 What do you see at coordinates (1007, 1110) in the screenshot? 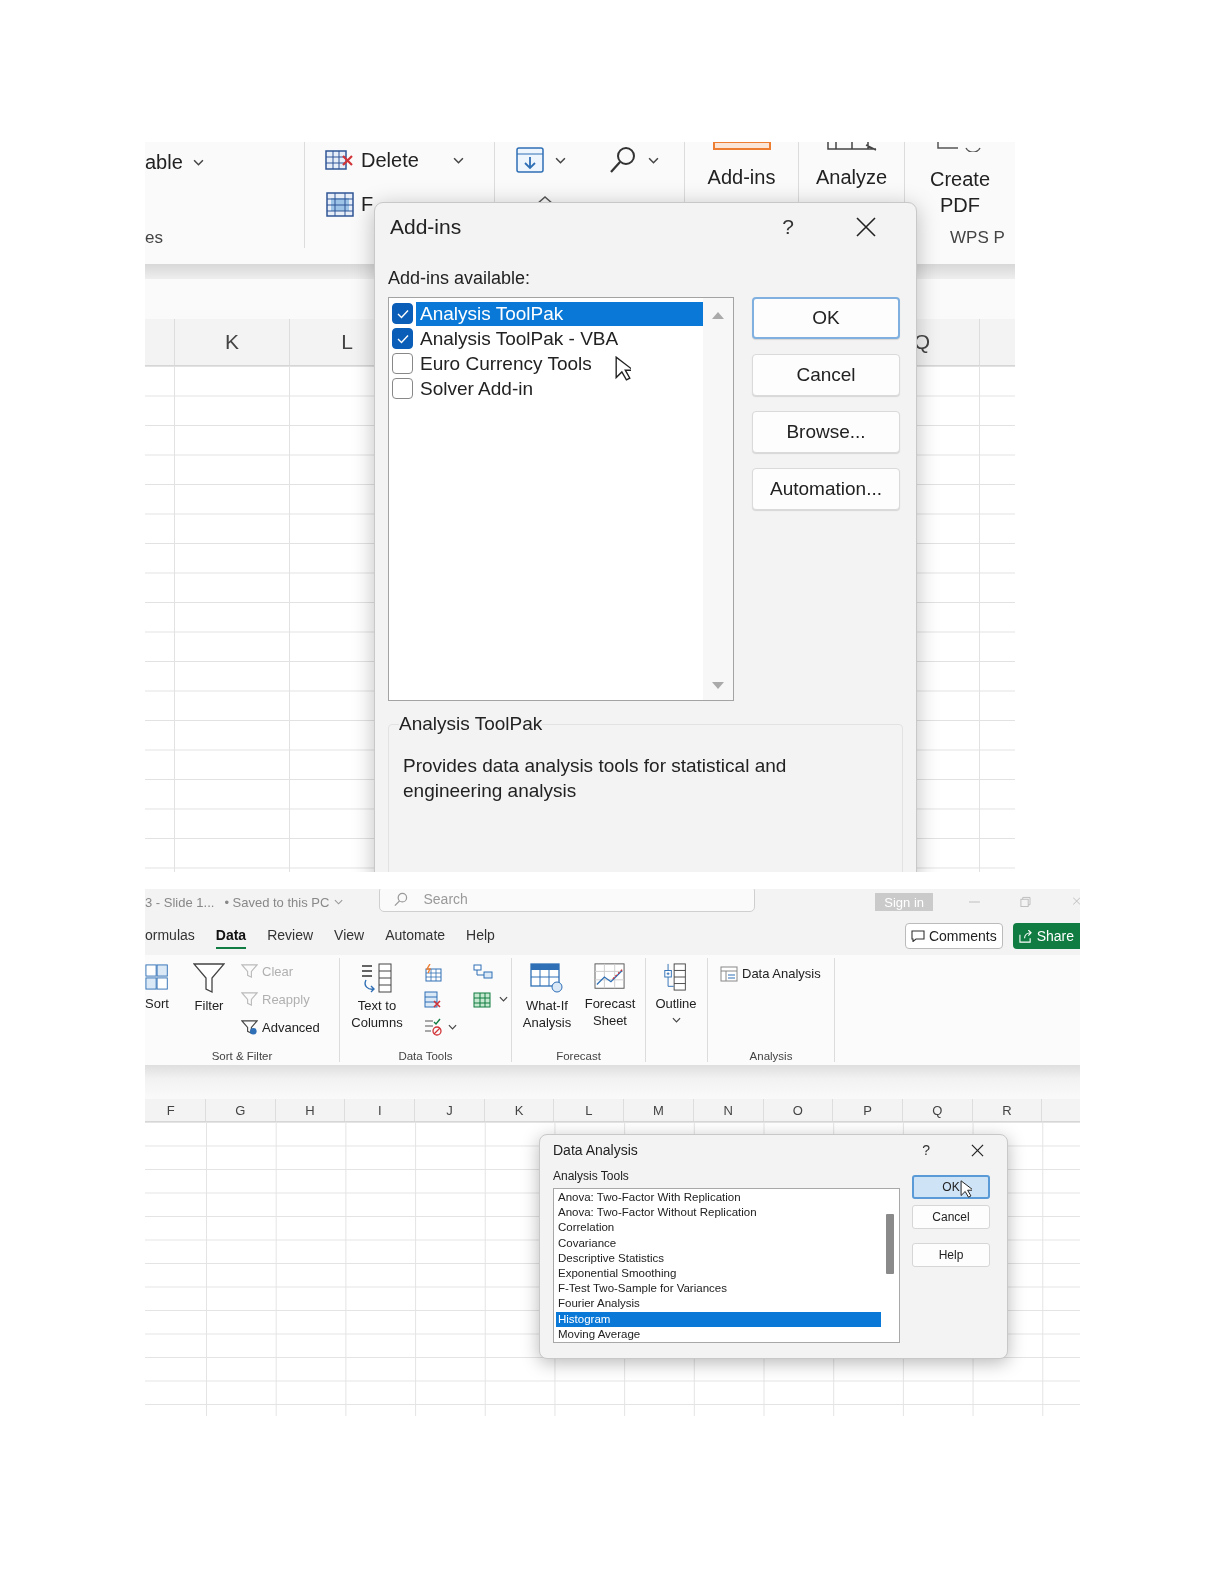
I see `column-header: R` at bounding box center [1007, 1110].